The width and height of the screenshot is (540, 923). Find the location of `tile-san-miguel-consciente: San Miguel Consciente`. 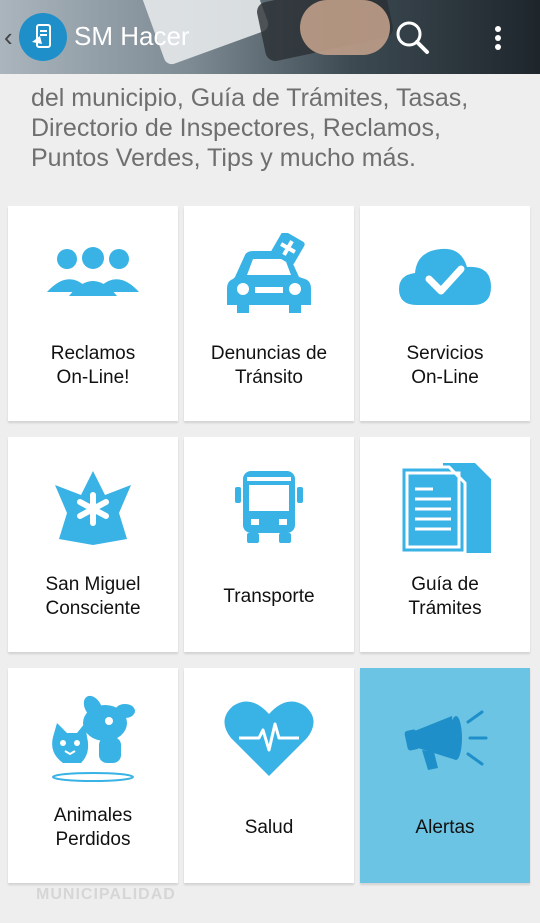

tile-san-miguel-consciente: San Miguel Consciente is located at coordinates (93, 544).